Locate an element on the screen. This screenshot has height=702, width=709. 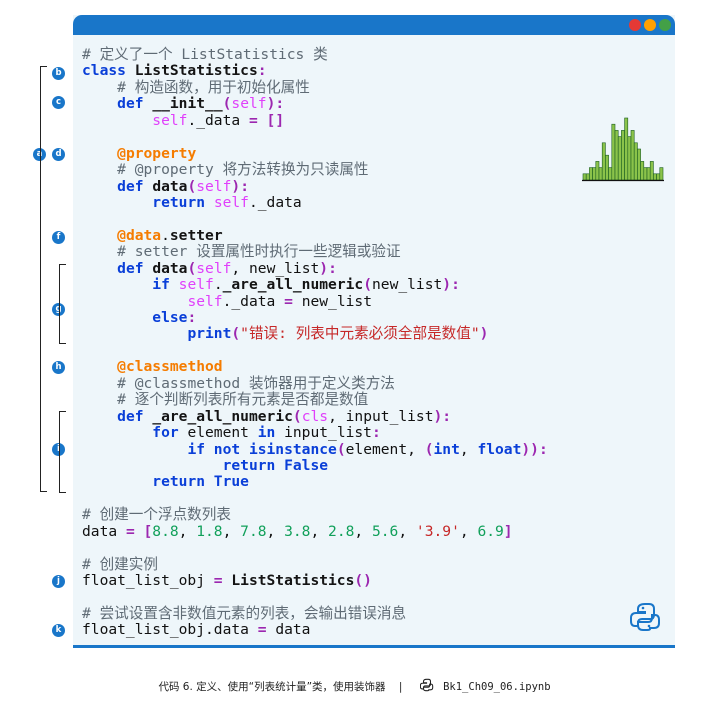
code-token: _are_all_numeric is located at coordinates (293, 285).